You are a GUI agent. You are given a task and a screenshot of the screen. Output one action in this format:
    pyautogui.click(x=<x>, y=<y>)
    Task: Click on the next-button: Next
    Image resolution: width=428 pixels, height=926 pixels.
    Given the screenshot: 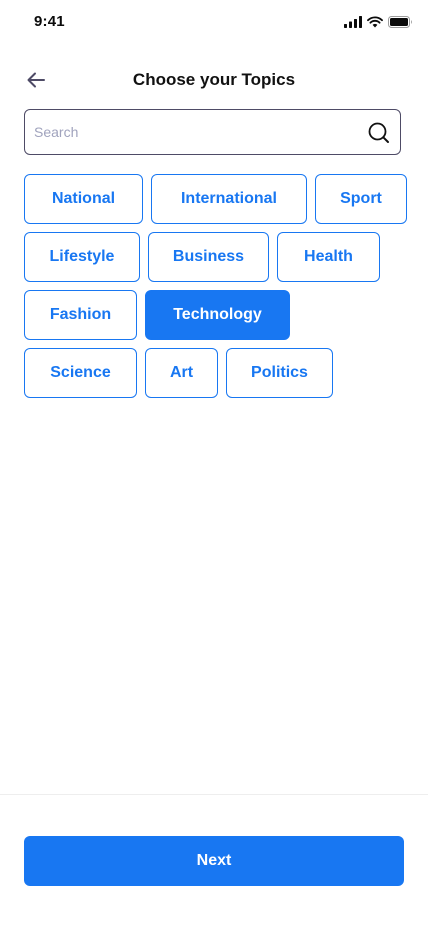 What is the action you would take?
    pyautogui.click(x=214, y=861)
    